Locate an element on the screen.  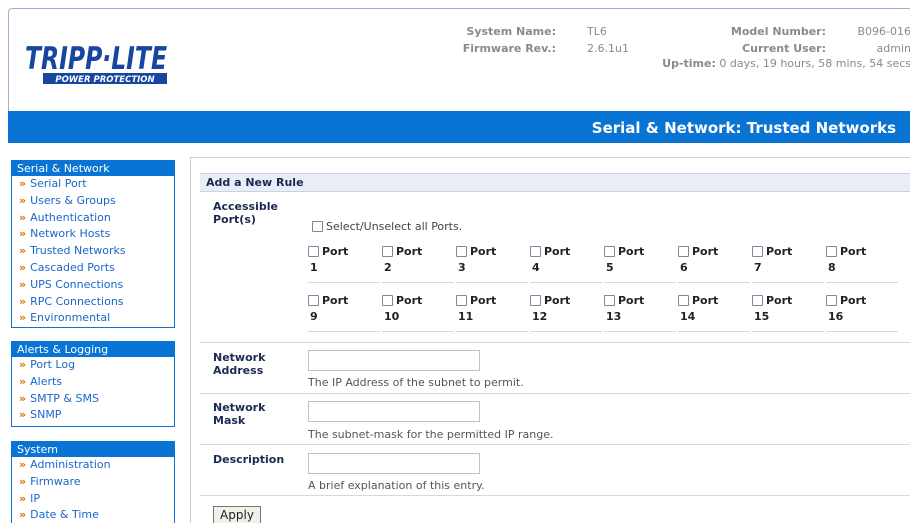
port-checkbox-3: Port 3 is located at coordinates (492, 264).